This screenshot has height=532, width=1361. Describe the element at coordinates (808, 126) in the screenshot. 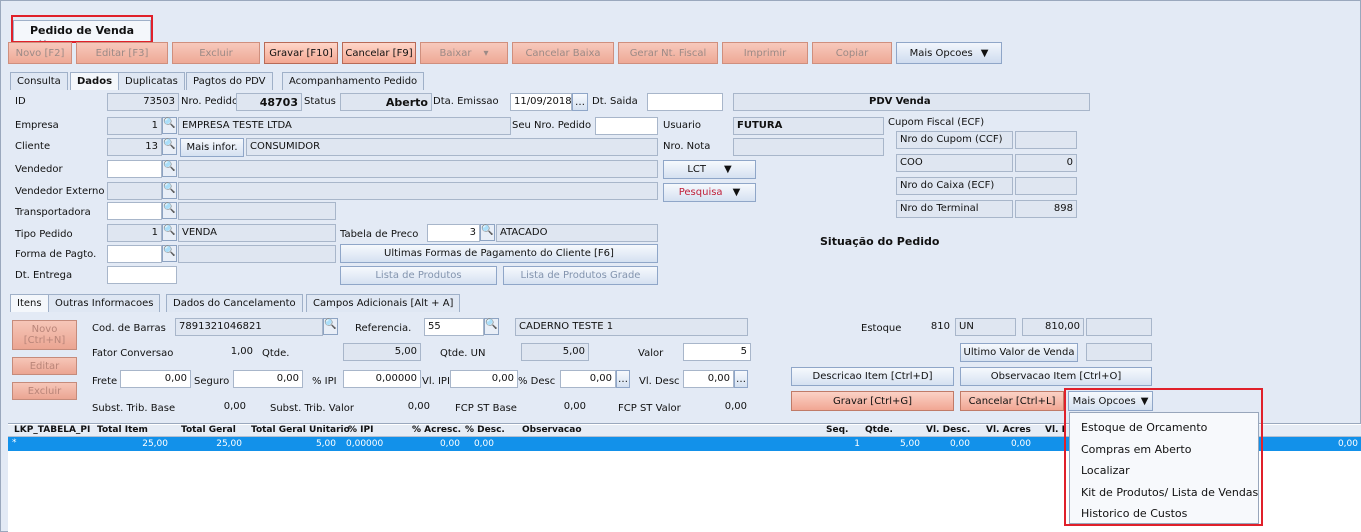

I see `usuario-field: FUTURA` at that location.